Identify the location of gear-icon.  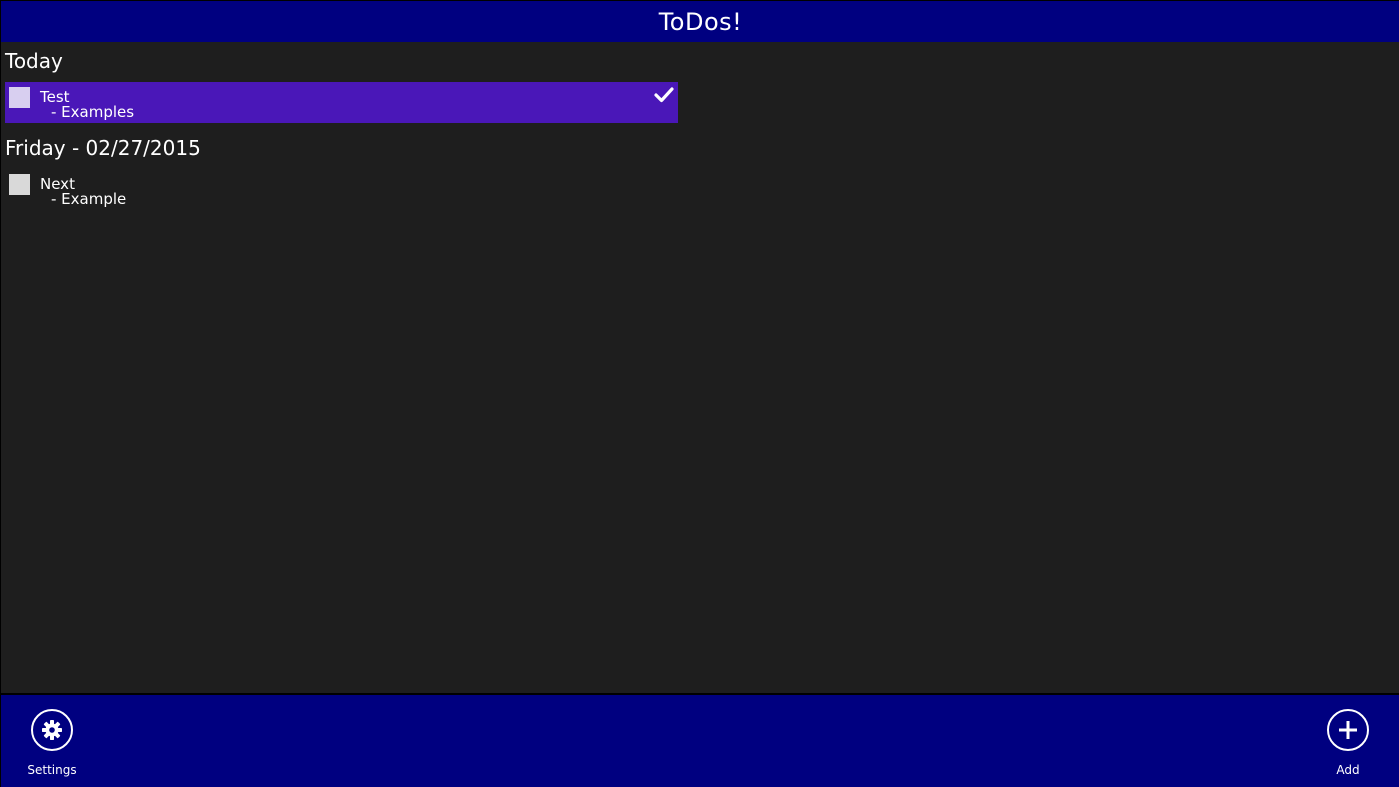
(52, 730).